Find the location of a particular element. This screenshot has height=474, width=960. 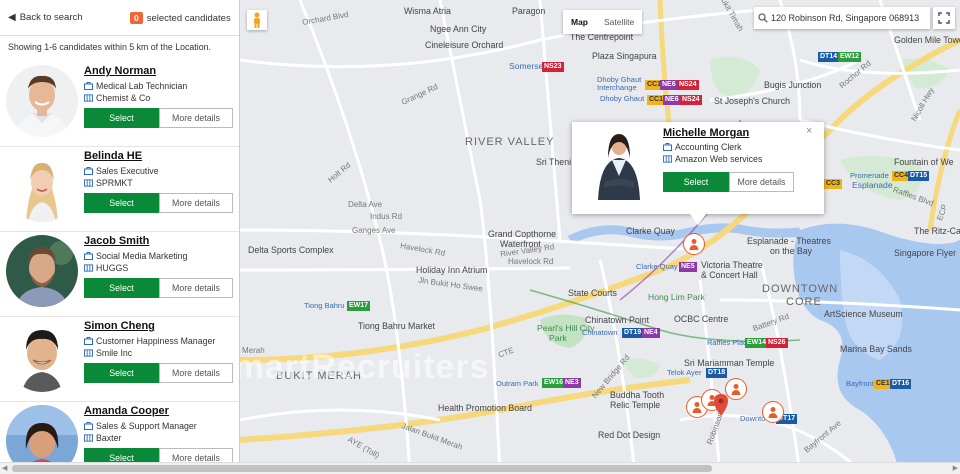

mrt-badge: DT16 is located at coordinates (901, 384).